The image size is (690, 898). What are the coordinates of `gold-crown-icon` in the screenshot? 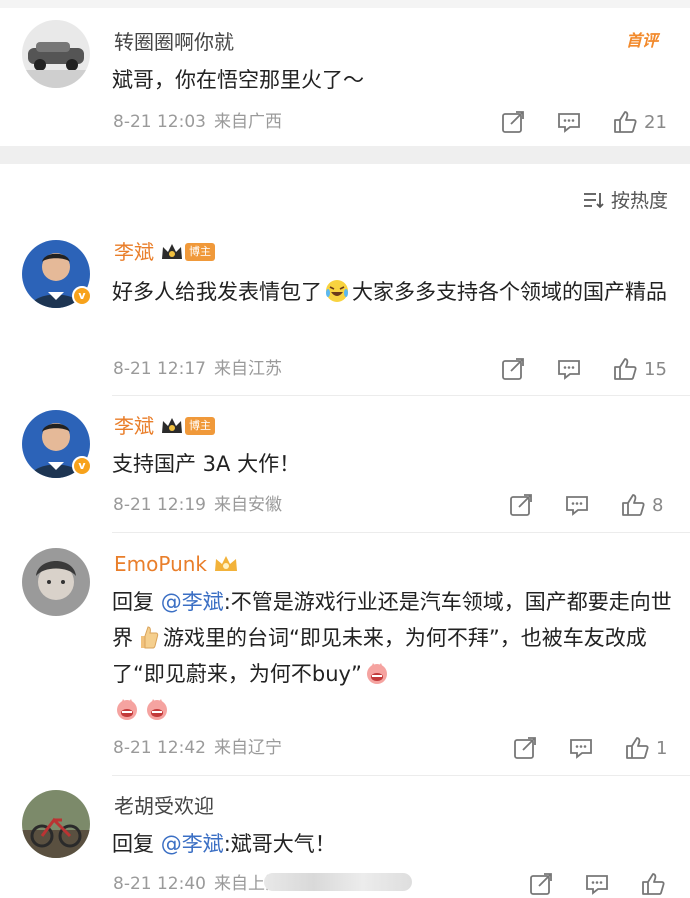 It's located at (226, 563).